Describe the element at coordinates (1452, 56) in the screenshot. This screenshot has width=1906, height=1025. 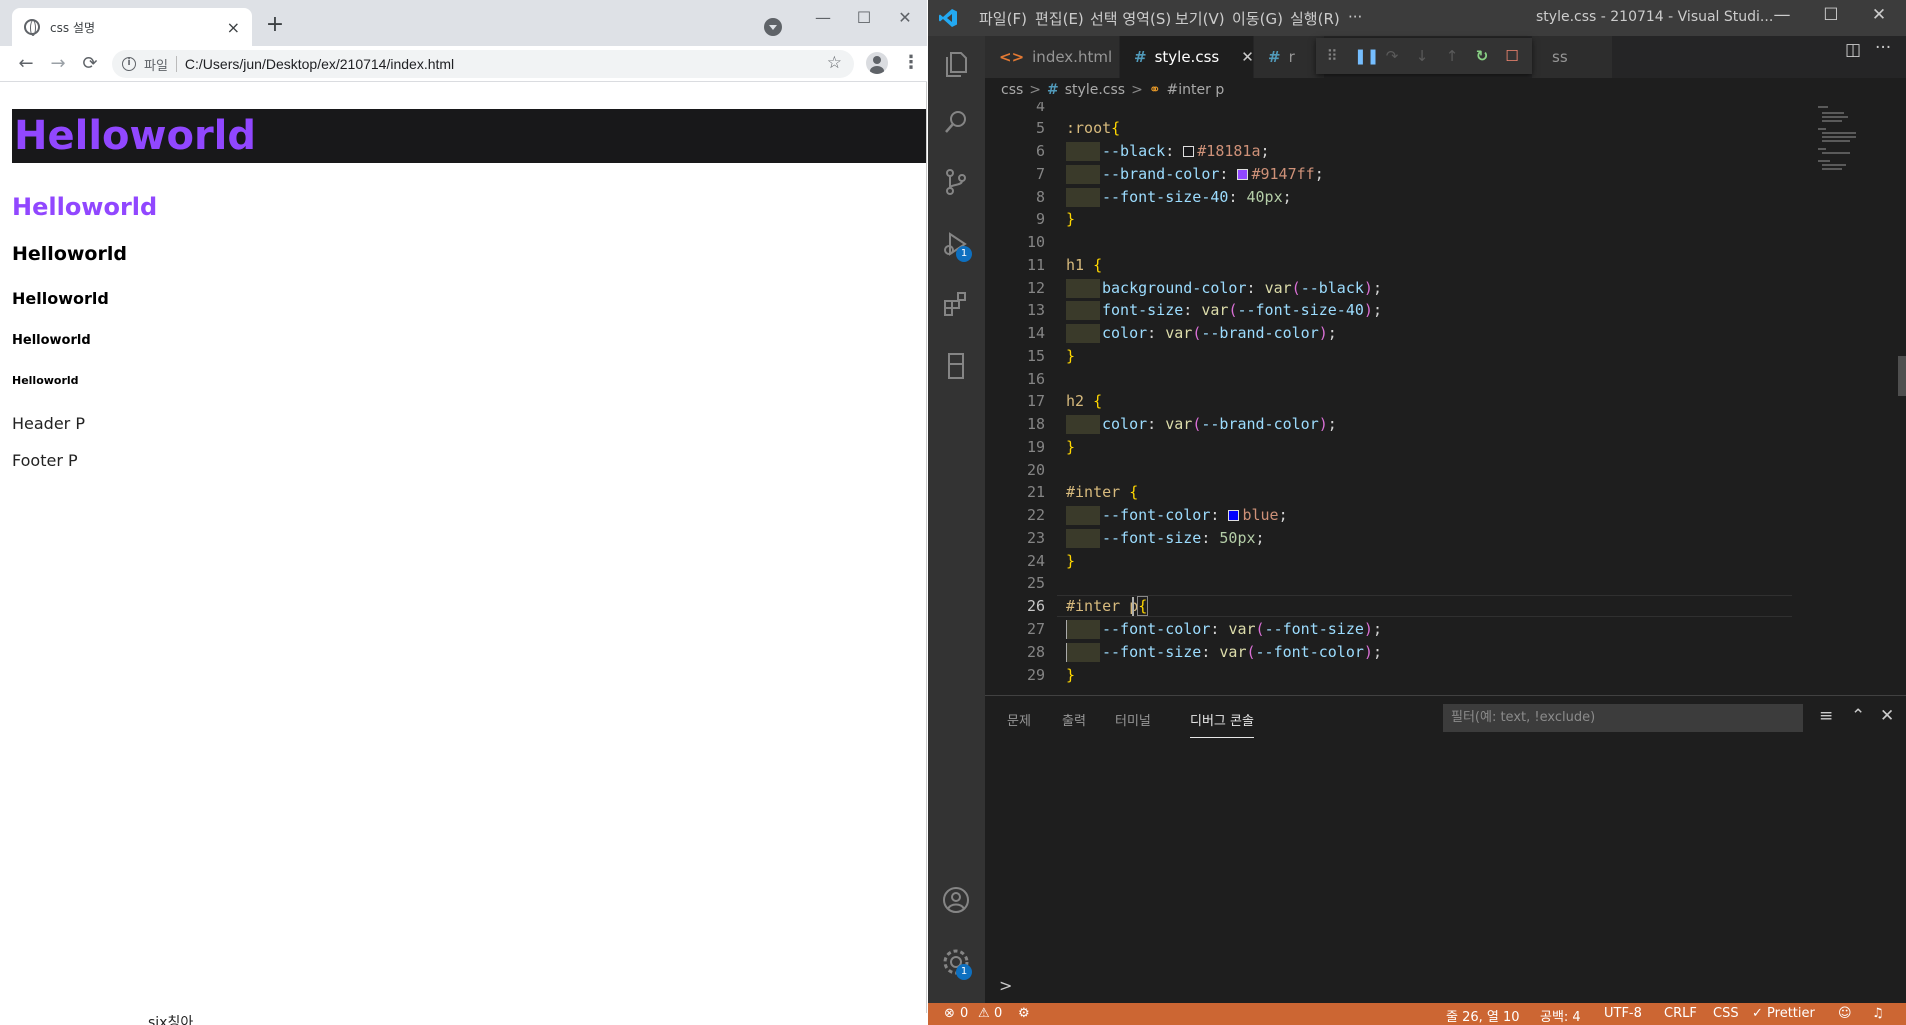
I see `step-out-icon: ↑` at that location.